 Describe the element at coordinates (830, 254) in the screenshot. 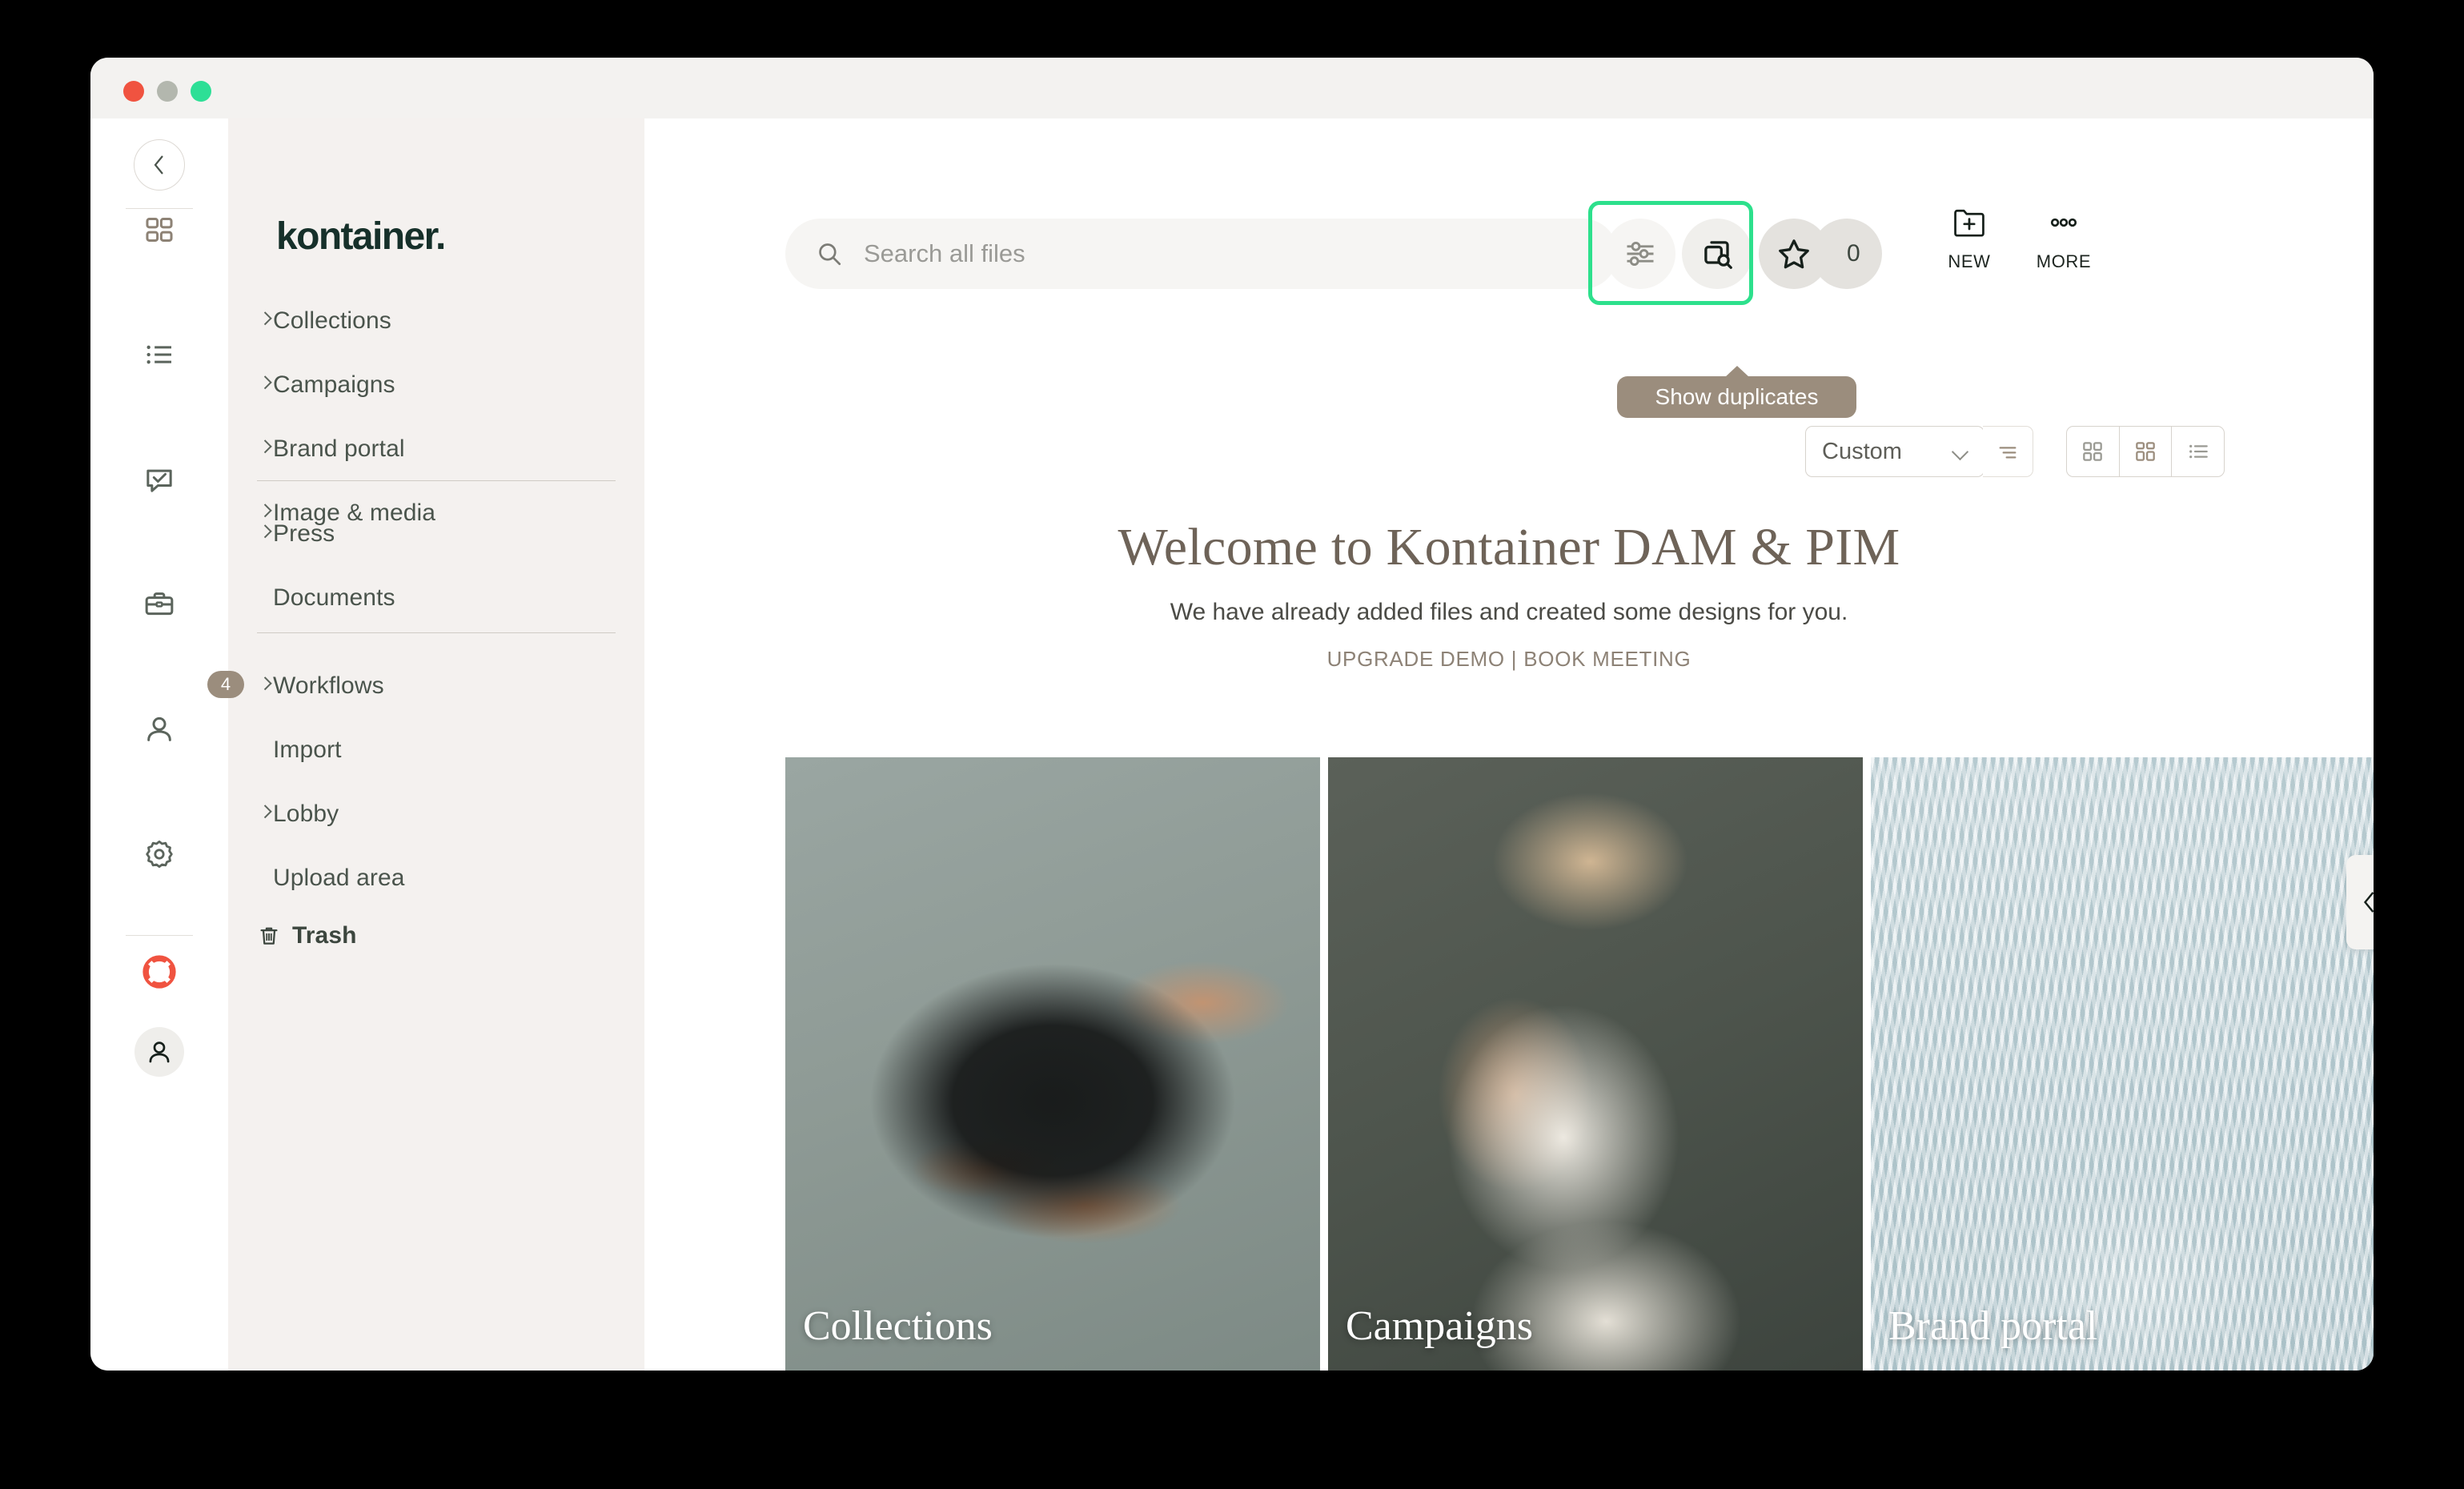

I see `search-icon` at that location.